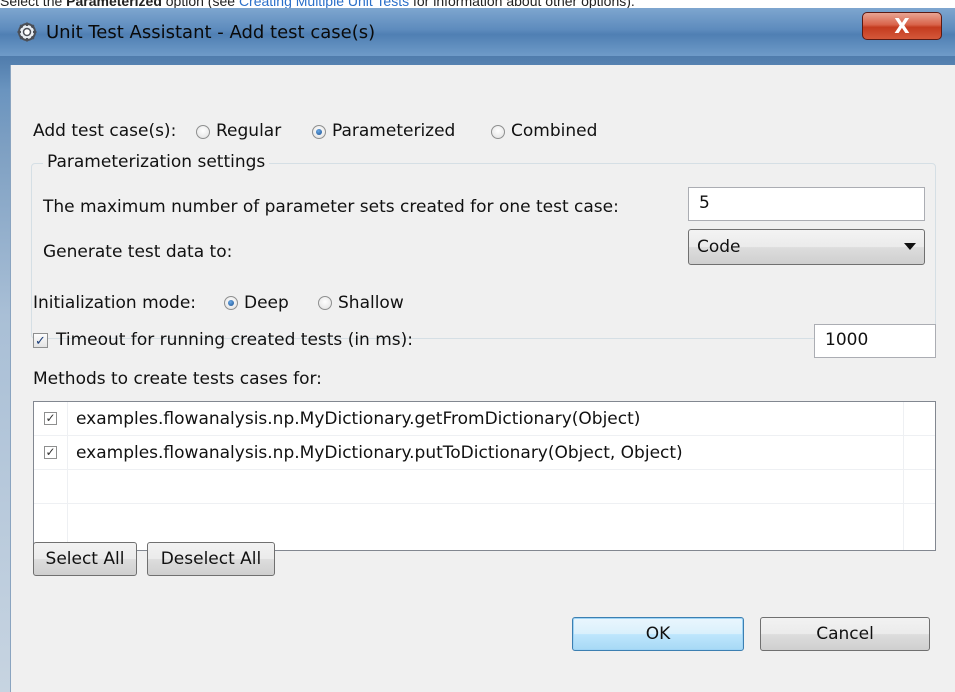 The image size is (955, 692). Describe the element at coordinates (105, 131) in the screenshot. I see `add-test-cases-label: Add test case(s):` at that location.